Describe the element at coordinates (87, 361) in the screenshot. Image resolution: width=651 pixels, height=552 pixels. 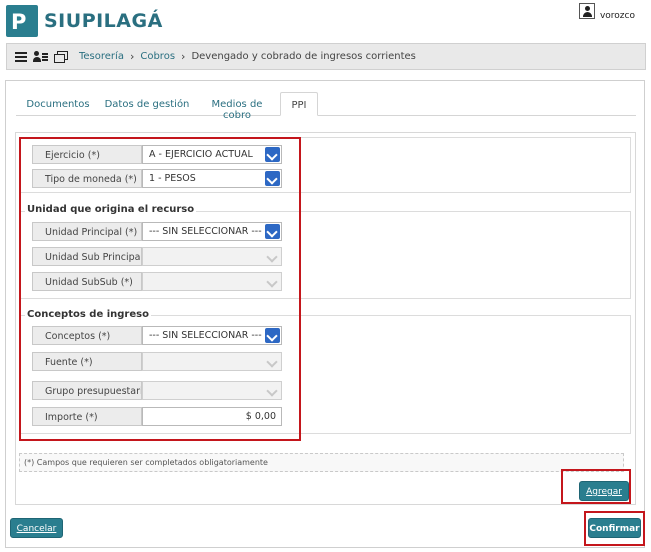
I see `fuente-label: Fuente (*)` at that location.